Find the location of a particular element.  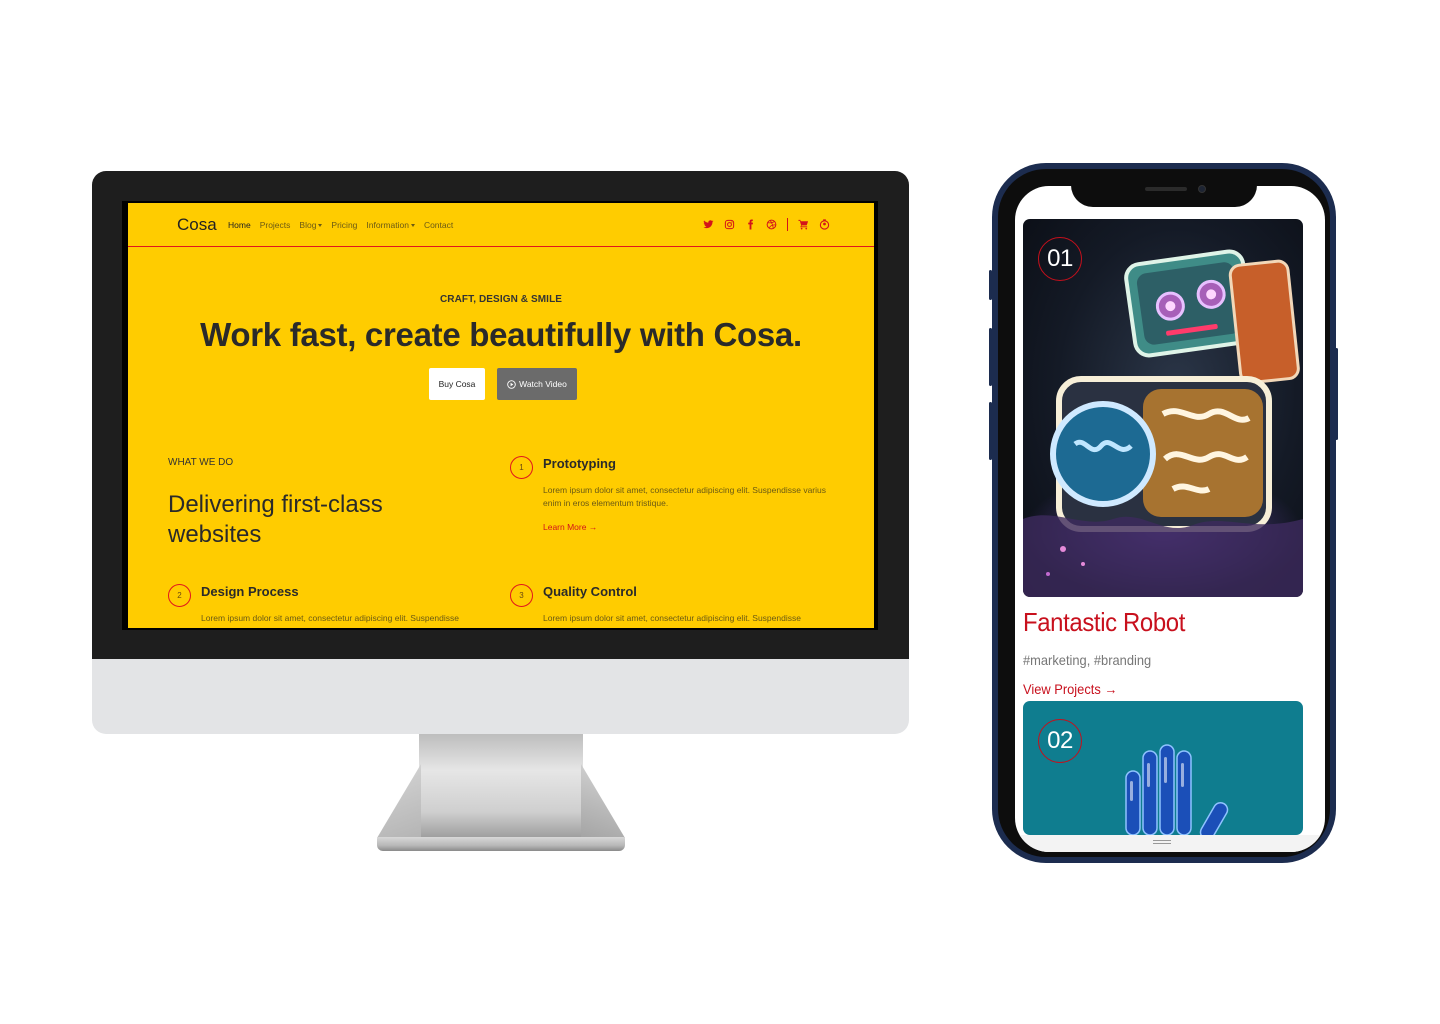

buy-button-label: Buy Cosa is located at coordinates (457, 384).